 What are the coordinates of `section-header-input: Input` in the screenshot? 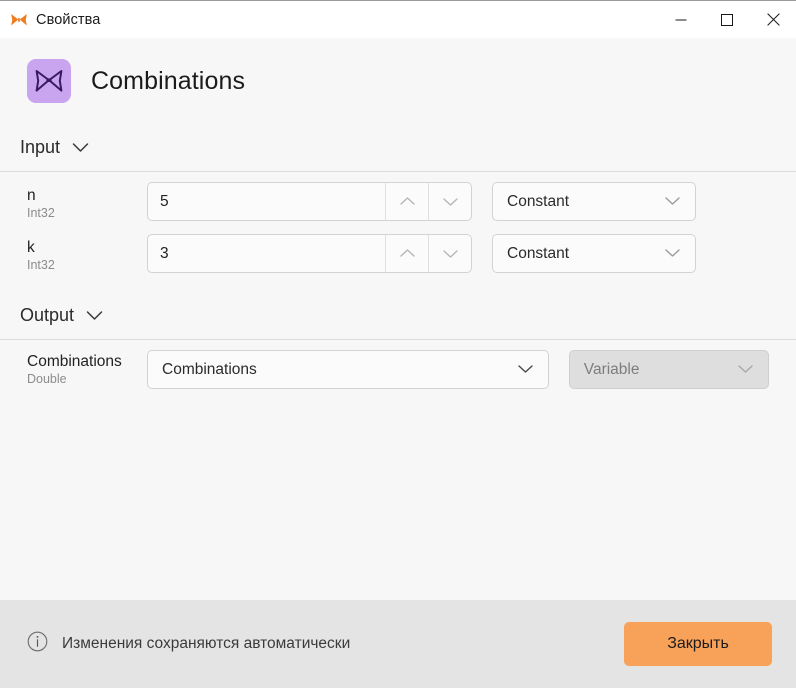 It's located at (398, 148).